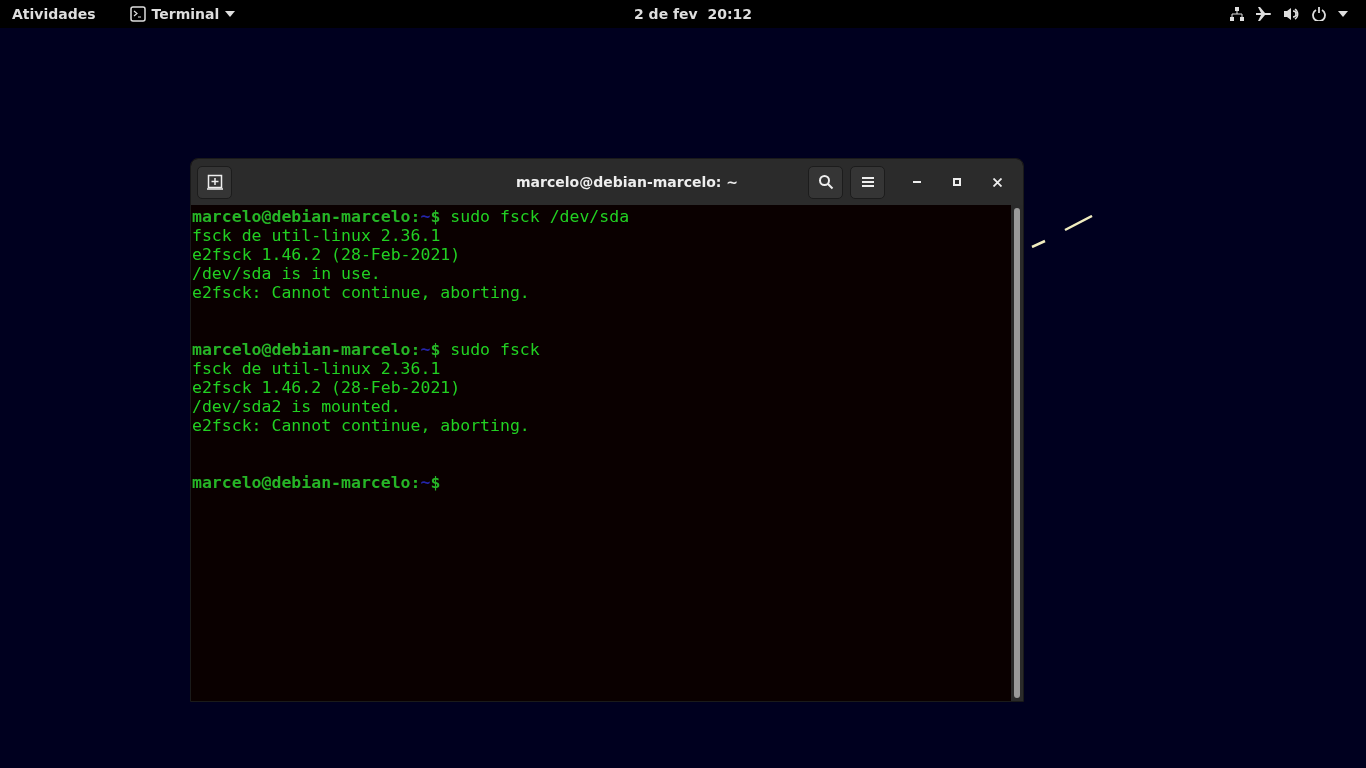  I want to click on output-line: /dev/sda is in use., so click(286, 273).